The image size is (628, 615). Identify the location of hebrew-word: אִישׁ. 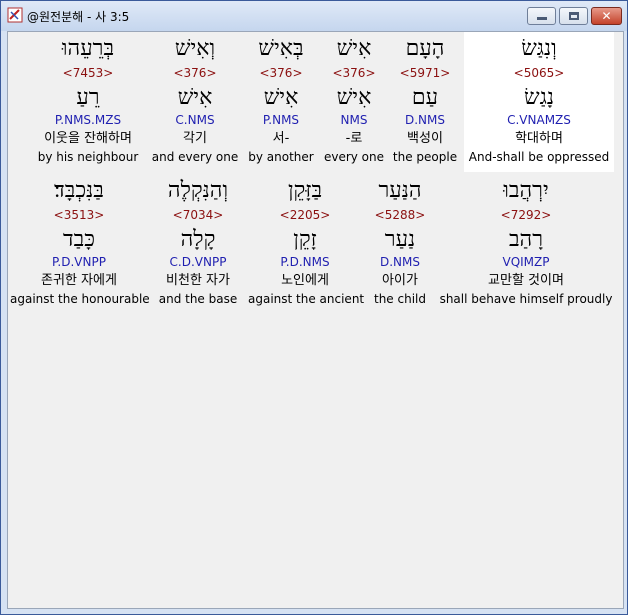
(354, 48).